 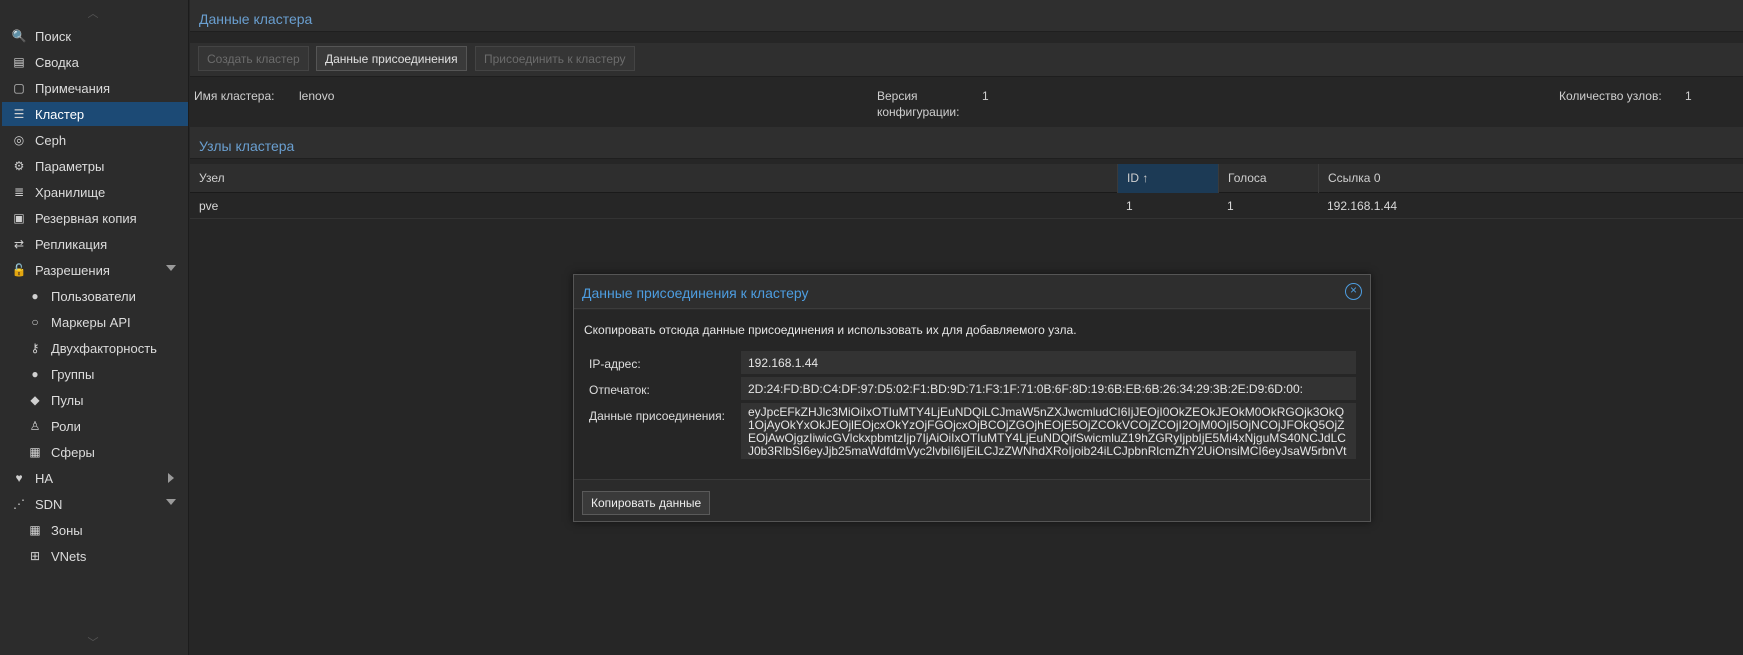 What do you see at coordinates (966, 206) in the screenshot?
I see `table-row: pve 1 1 192.168.1.44` at bounding box center [966, 206].